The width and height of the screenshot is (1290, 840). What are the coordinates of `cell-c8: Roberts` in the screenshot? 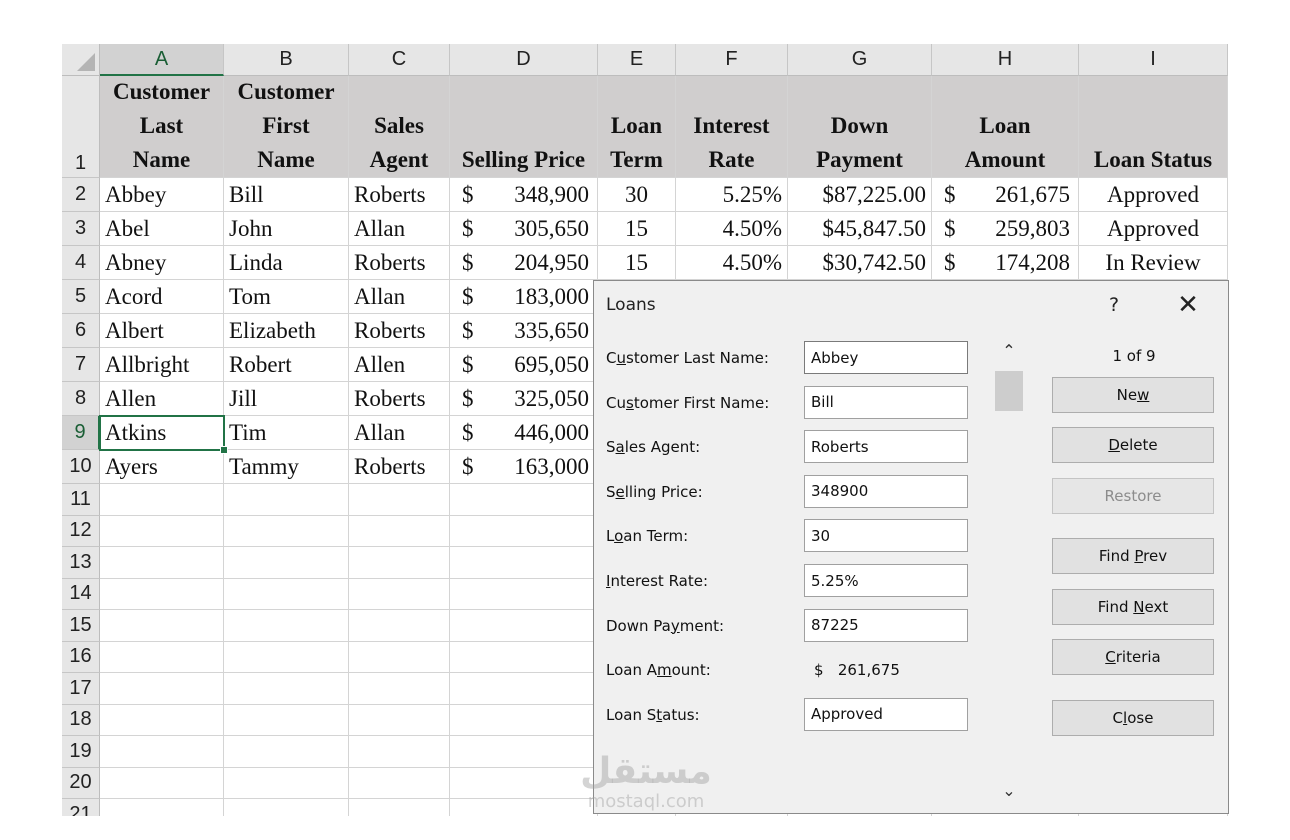 It's located at (399, 399).